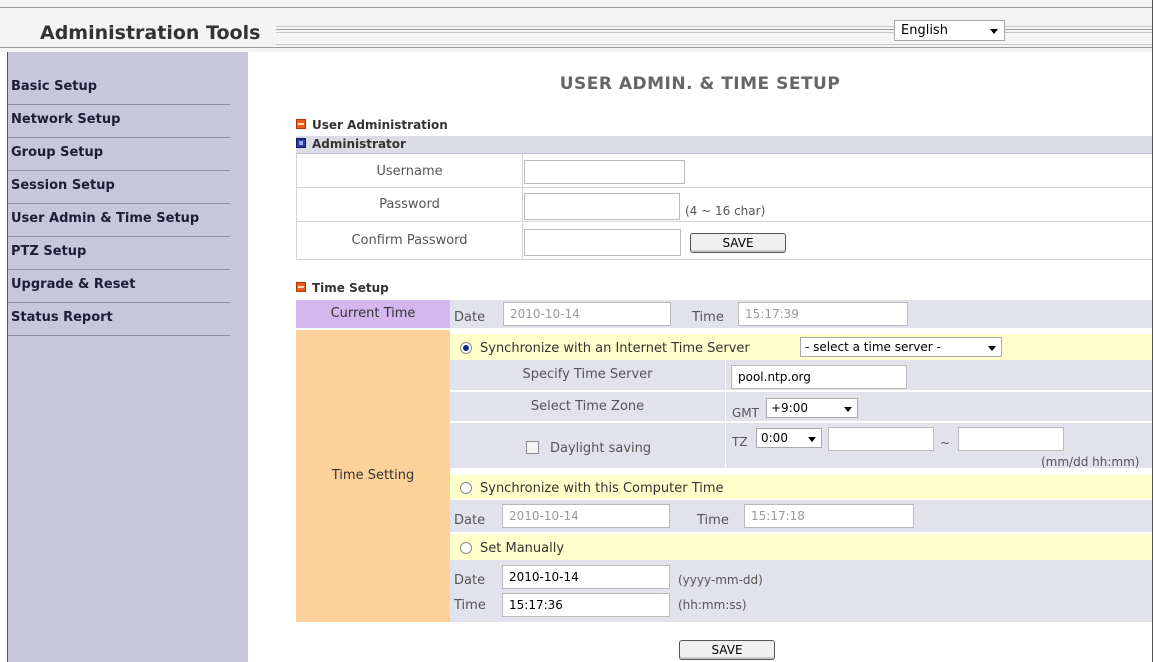 This screenshot has width=1153, height=662. Describe the element at coordinates (873, 347) in the screenshot. I see `time-server-select-value: - select a time server -` at that location.